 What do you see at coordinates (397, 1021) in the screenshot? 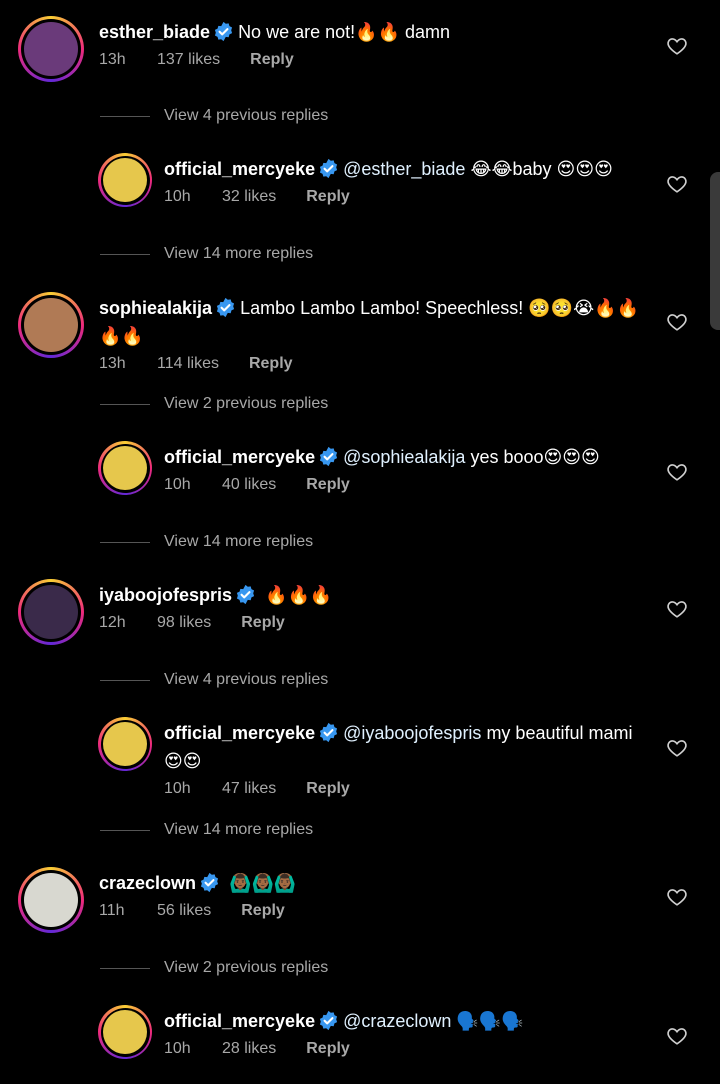
I see `mention-link: @crazeclown` at bounding box center [397, 1021].